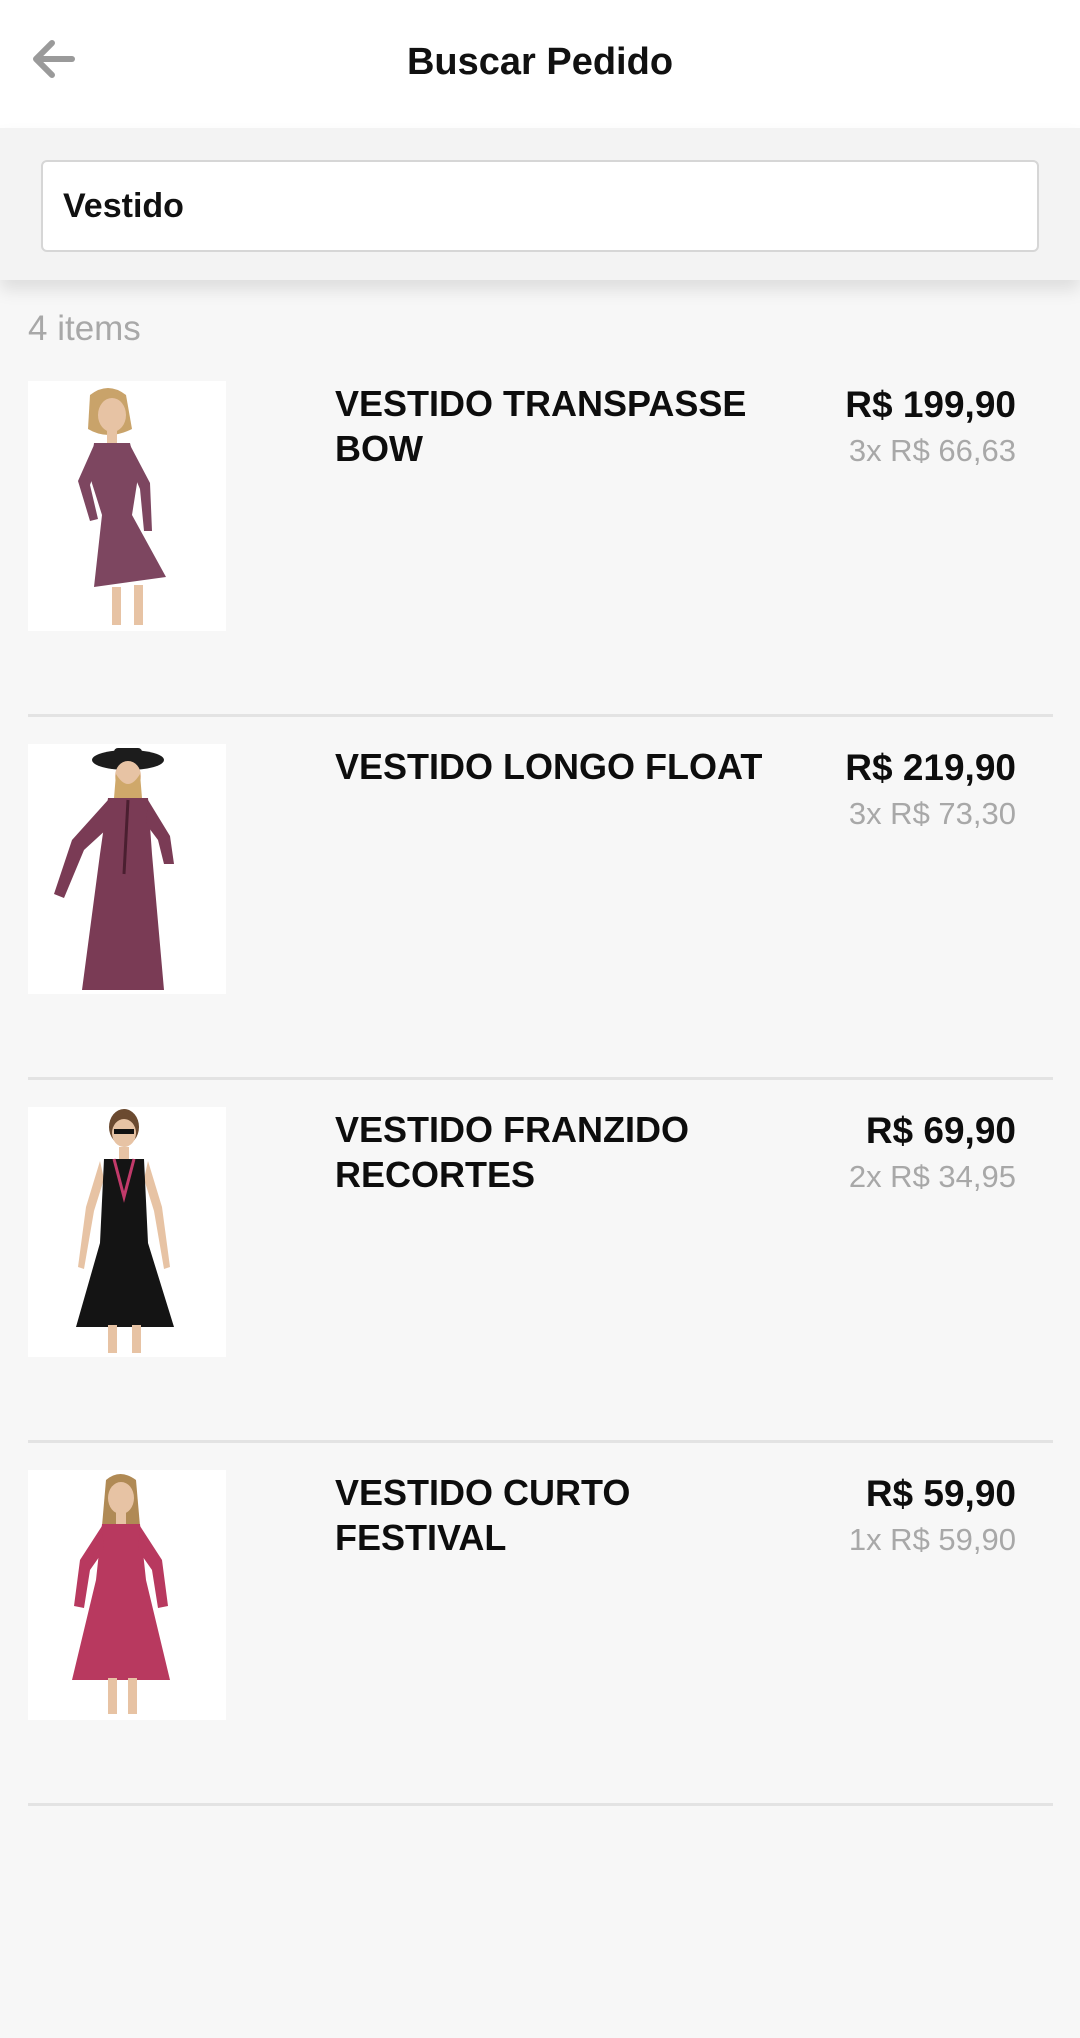 This screenshot has width=1080, height=2038. What do you see at coordinates (930, 427) in the screenshot?
I see `product-price-box: R$ 199,90 3x R$ 66,63` at bounding box center [930, 427].